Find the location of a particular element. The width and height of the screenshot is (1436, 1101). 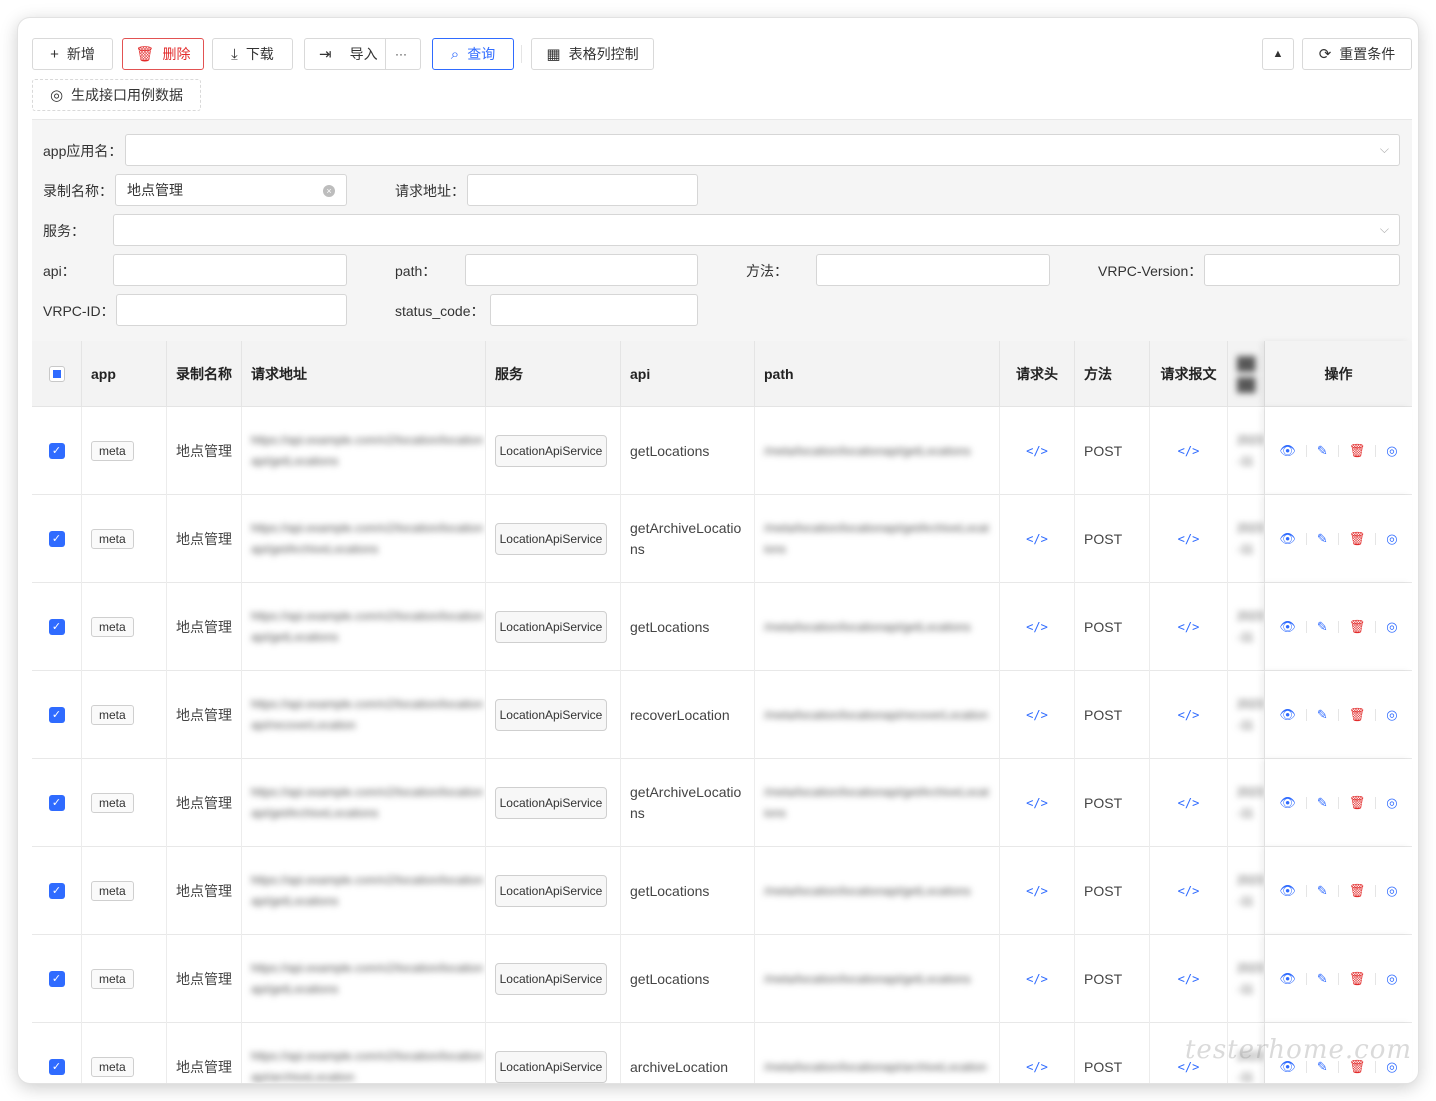

vrpc-id-input is located at coordinates (231, 310).